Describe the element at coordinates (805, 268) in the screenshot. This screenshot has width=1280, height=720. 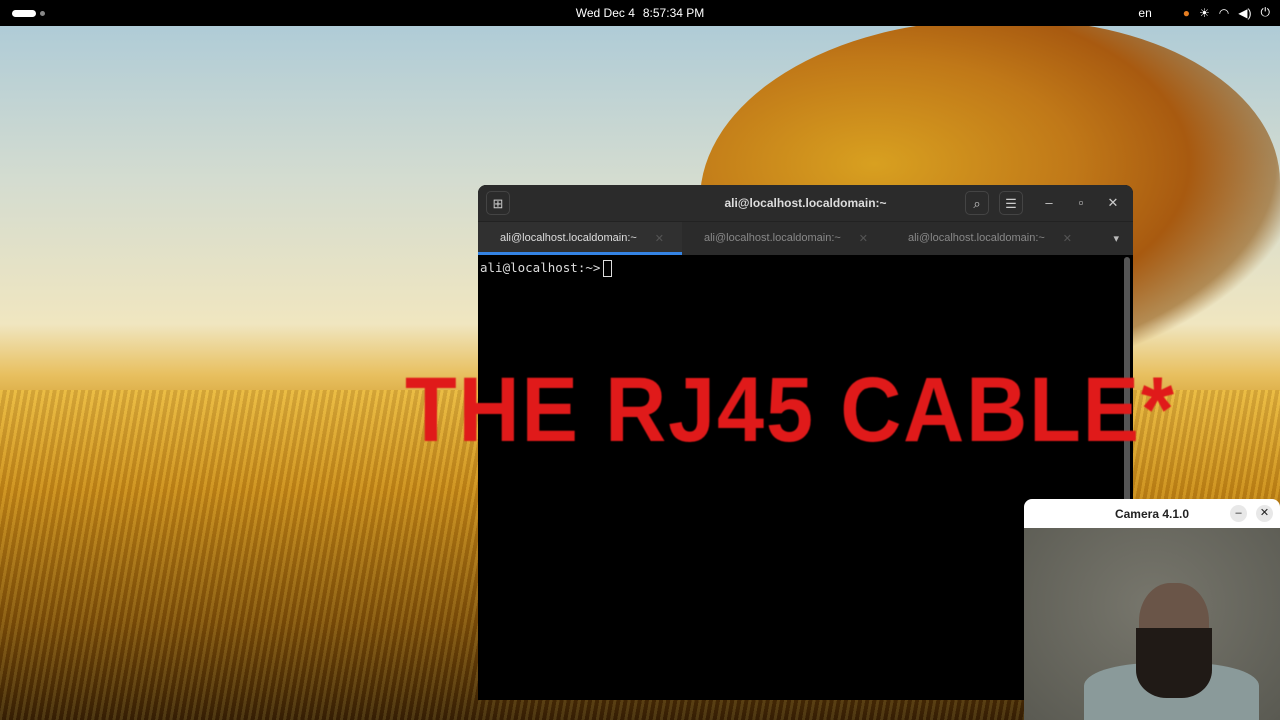
I see `terminal-content: ali@localhost:~>` at that location.